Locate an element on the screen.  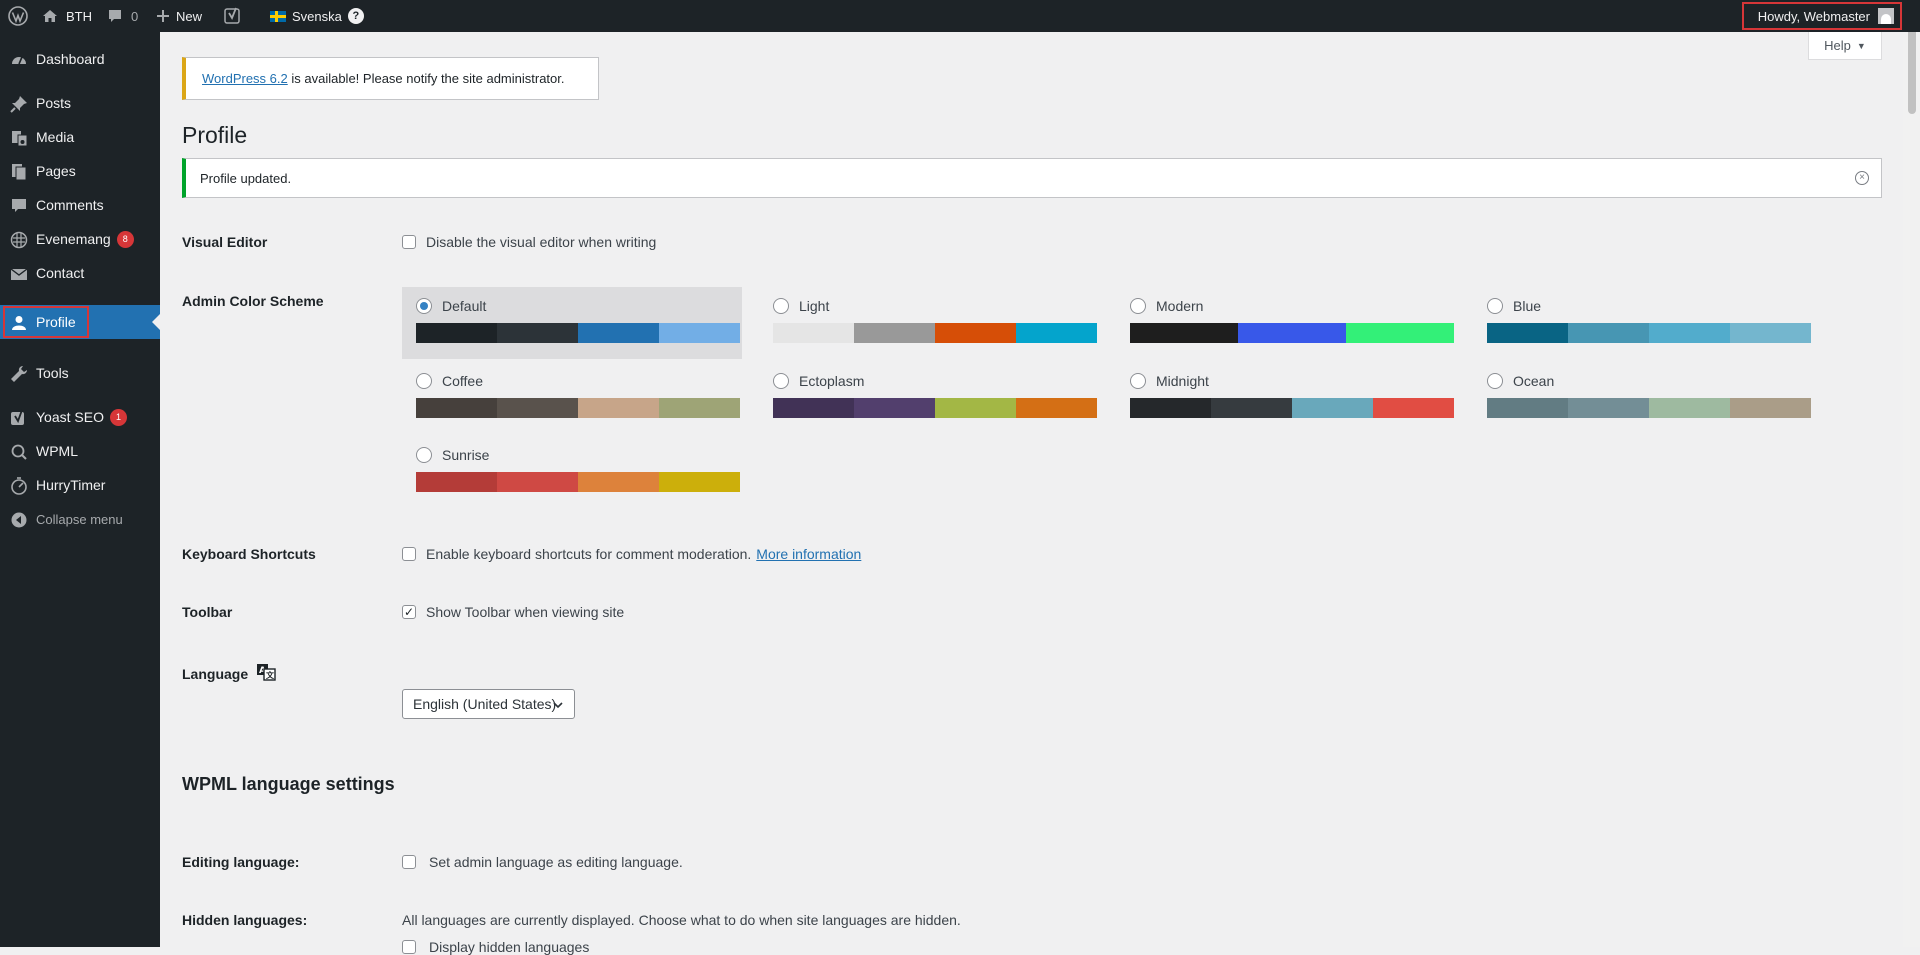
editing-language-checkbox is located at coordinates (409, 862).